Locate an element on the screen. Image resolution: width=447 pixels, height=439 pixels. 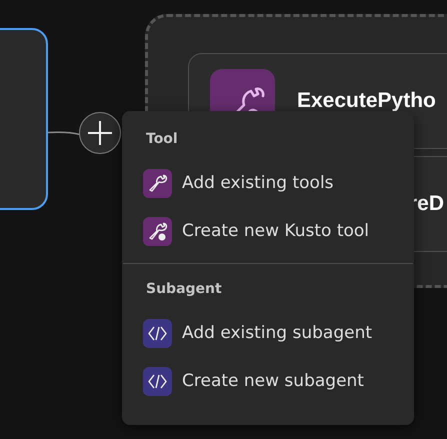
card-title: ExecutePytho is located at coordinates (366, 101).